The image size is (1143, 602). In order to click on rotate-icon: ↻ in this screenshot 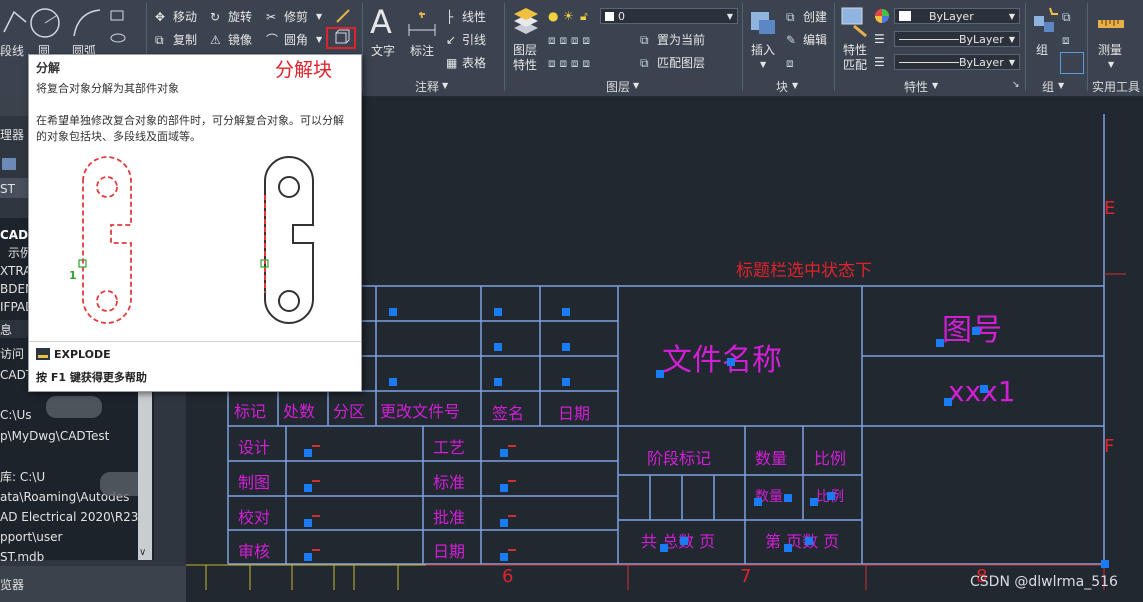, I will do `click(215, 17)`.